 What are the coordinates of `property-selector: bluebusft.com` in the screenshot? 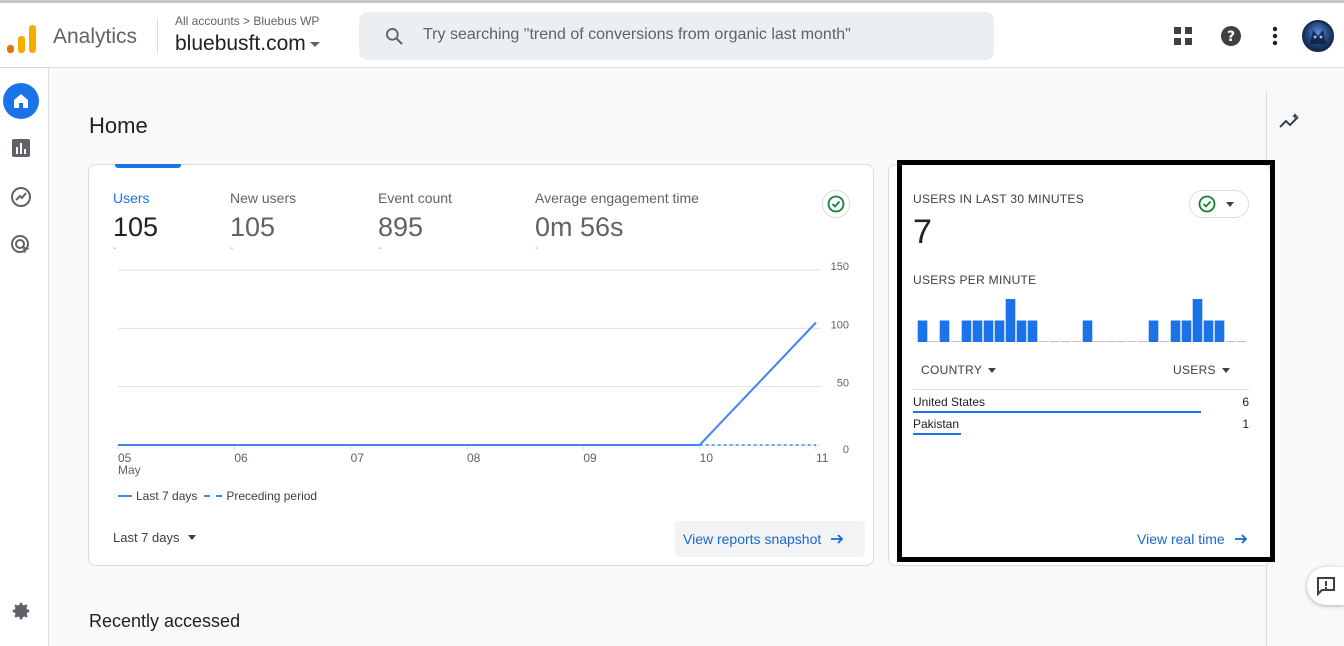 It's located at (247, 44).